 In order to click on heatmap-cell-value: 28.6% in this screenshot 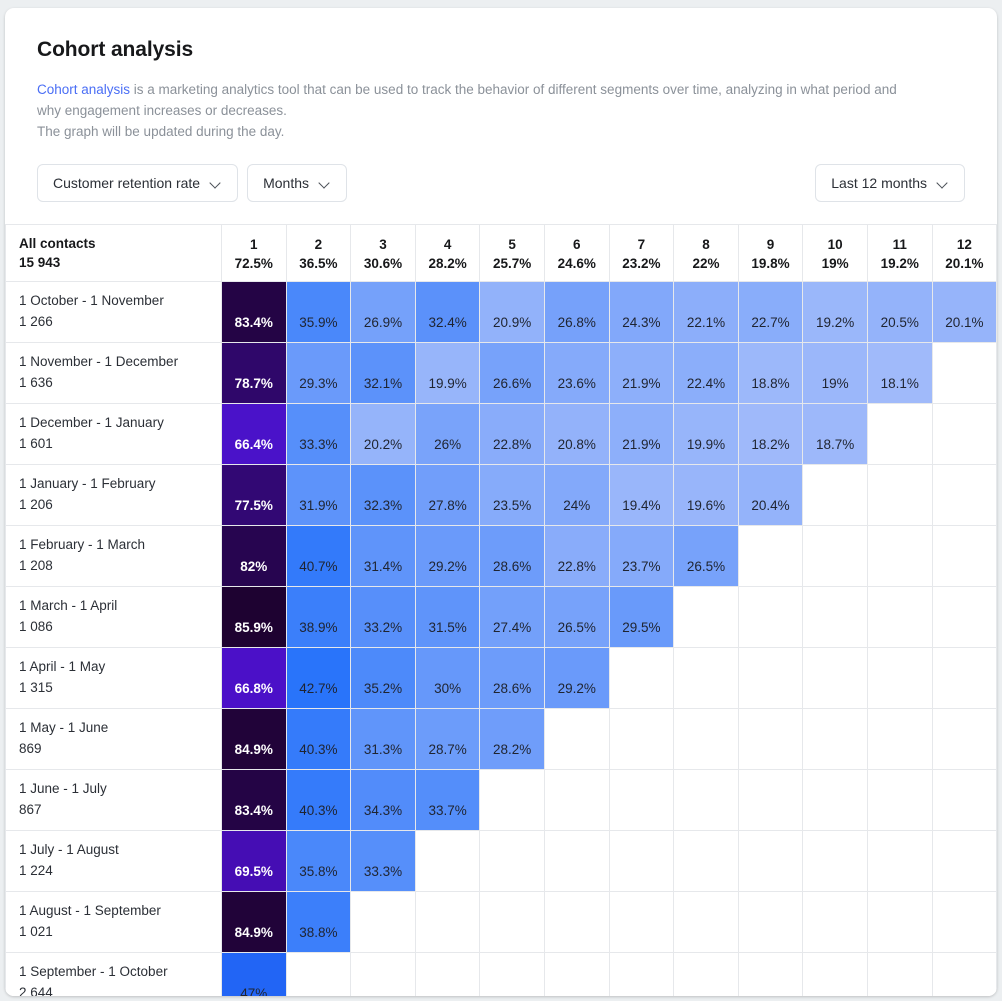, I will do `click(512, 688)`.